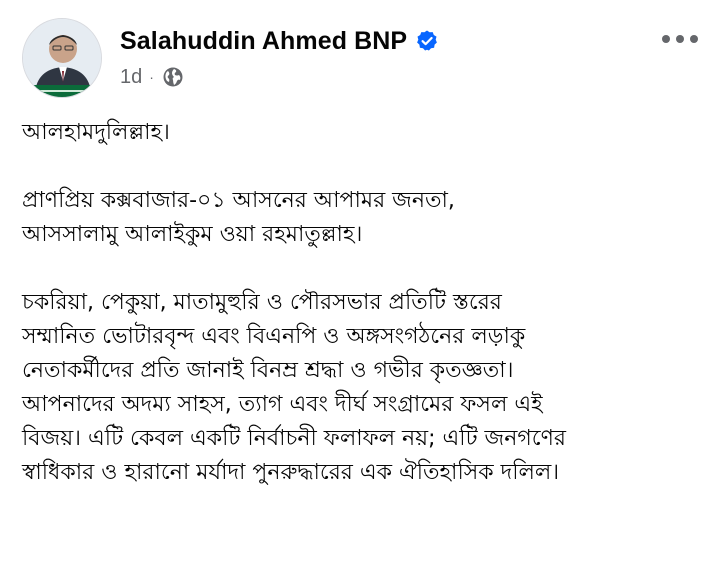  I want to click on post-text-line: আসসালামু আলাইকুম ওয়া রহমাতুল্লাহ।, so click(192, 234).